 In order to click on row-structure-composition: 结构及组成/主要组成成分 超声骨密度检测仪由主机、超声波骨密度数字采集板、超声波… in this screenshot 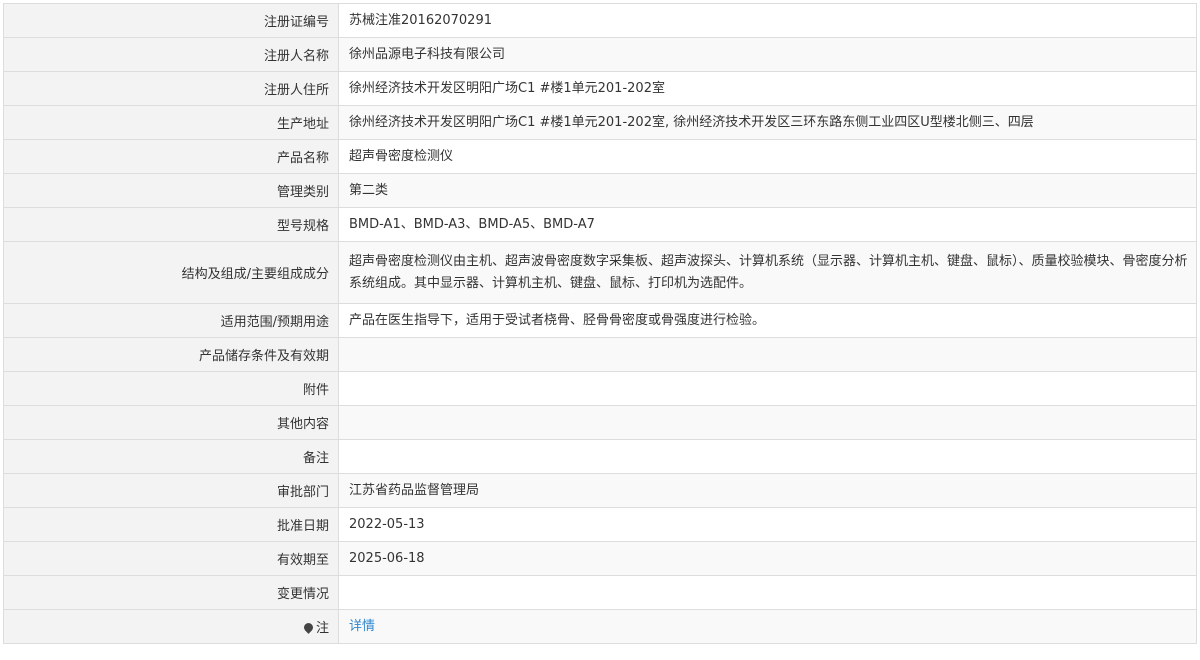, I will do `click(600, 272)`.